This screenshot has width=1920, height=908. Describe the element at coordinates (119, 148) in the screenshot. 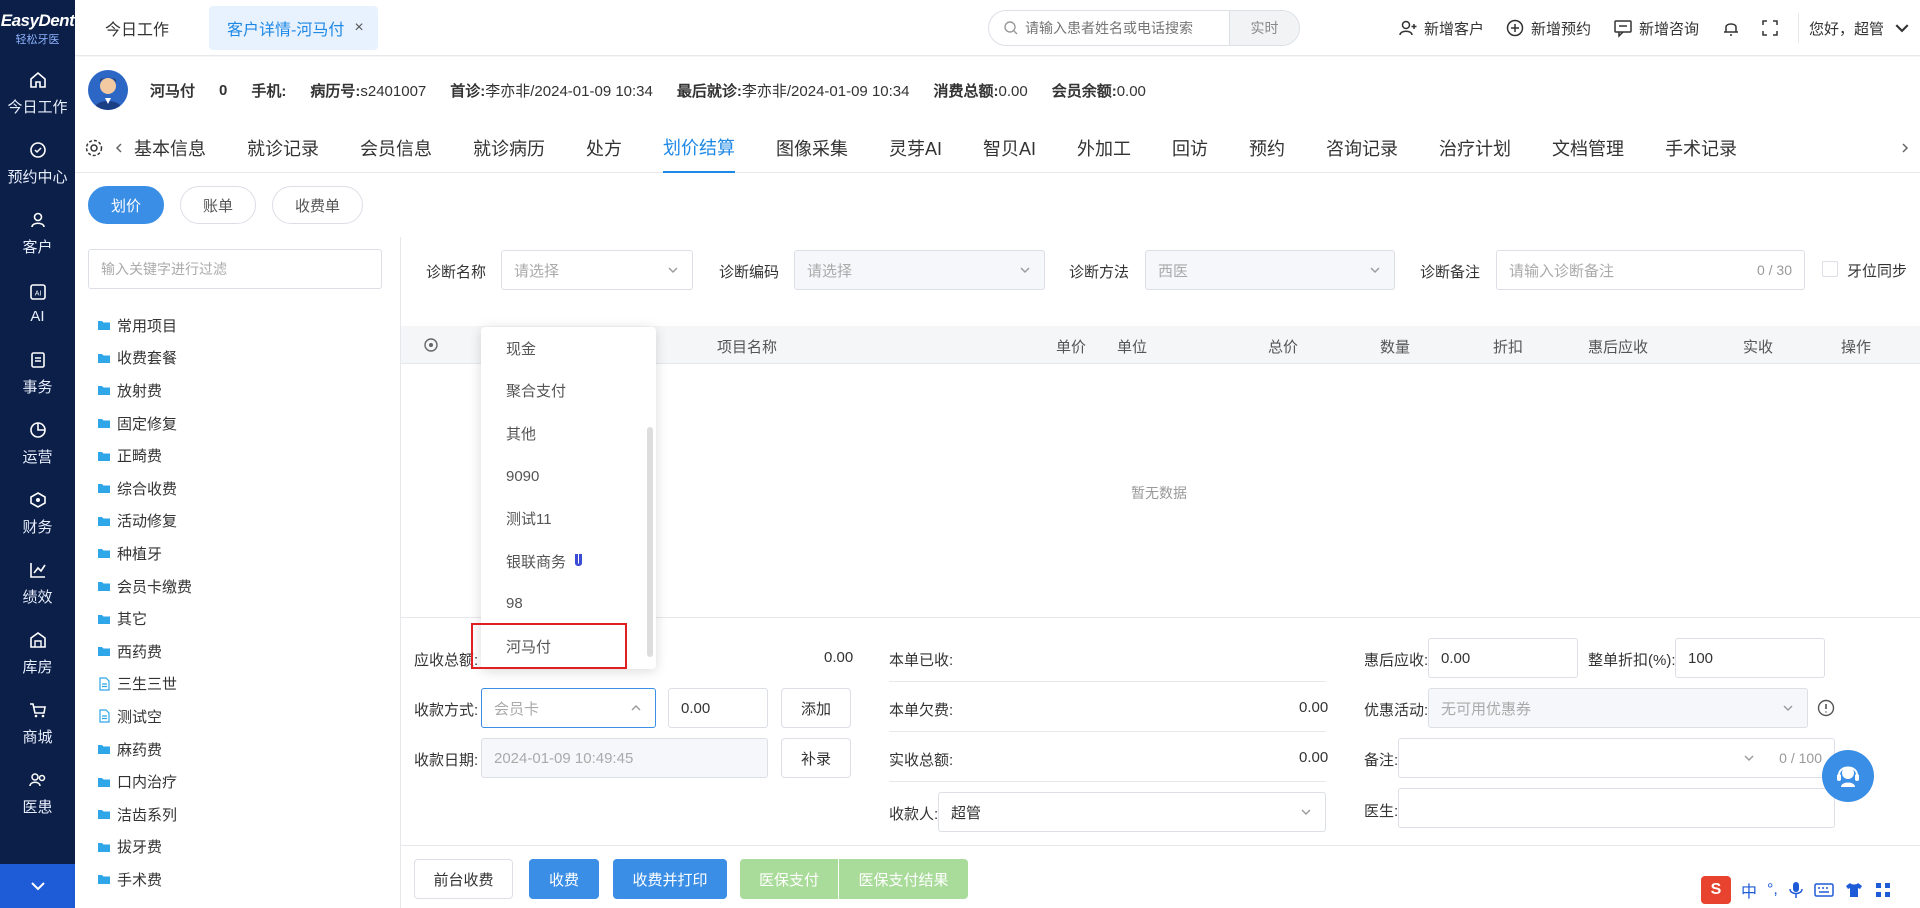

I see `chevron-left-icon` at that location.